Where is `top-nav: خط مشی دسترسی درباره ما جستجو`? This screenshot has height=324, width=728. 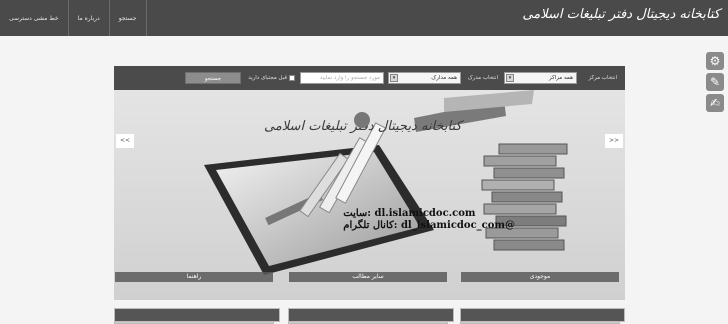
top-nav: خط مشی دسترسی درباره ما جستجو is located at coordinates (73, 18).